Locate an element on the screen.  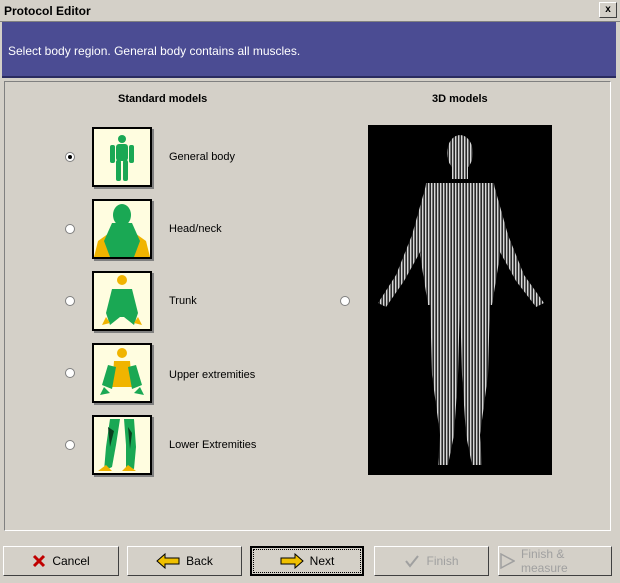
cancel-label: Cancel is located at coordinates (71, 561).